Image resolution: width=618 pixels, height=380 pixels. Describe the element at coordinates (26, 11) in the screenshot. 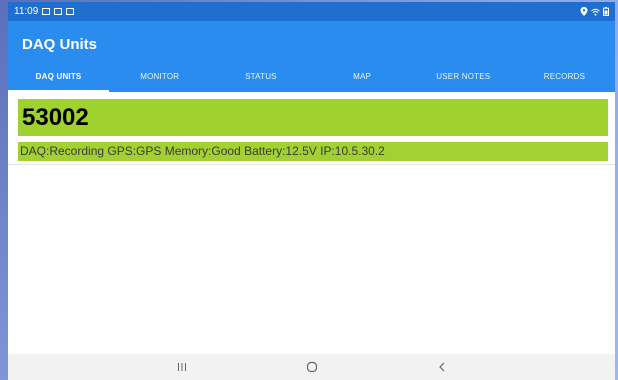

I see `status-time: 11:09` at that location.